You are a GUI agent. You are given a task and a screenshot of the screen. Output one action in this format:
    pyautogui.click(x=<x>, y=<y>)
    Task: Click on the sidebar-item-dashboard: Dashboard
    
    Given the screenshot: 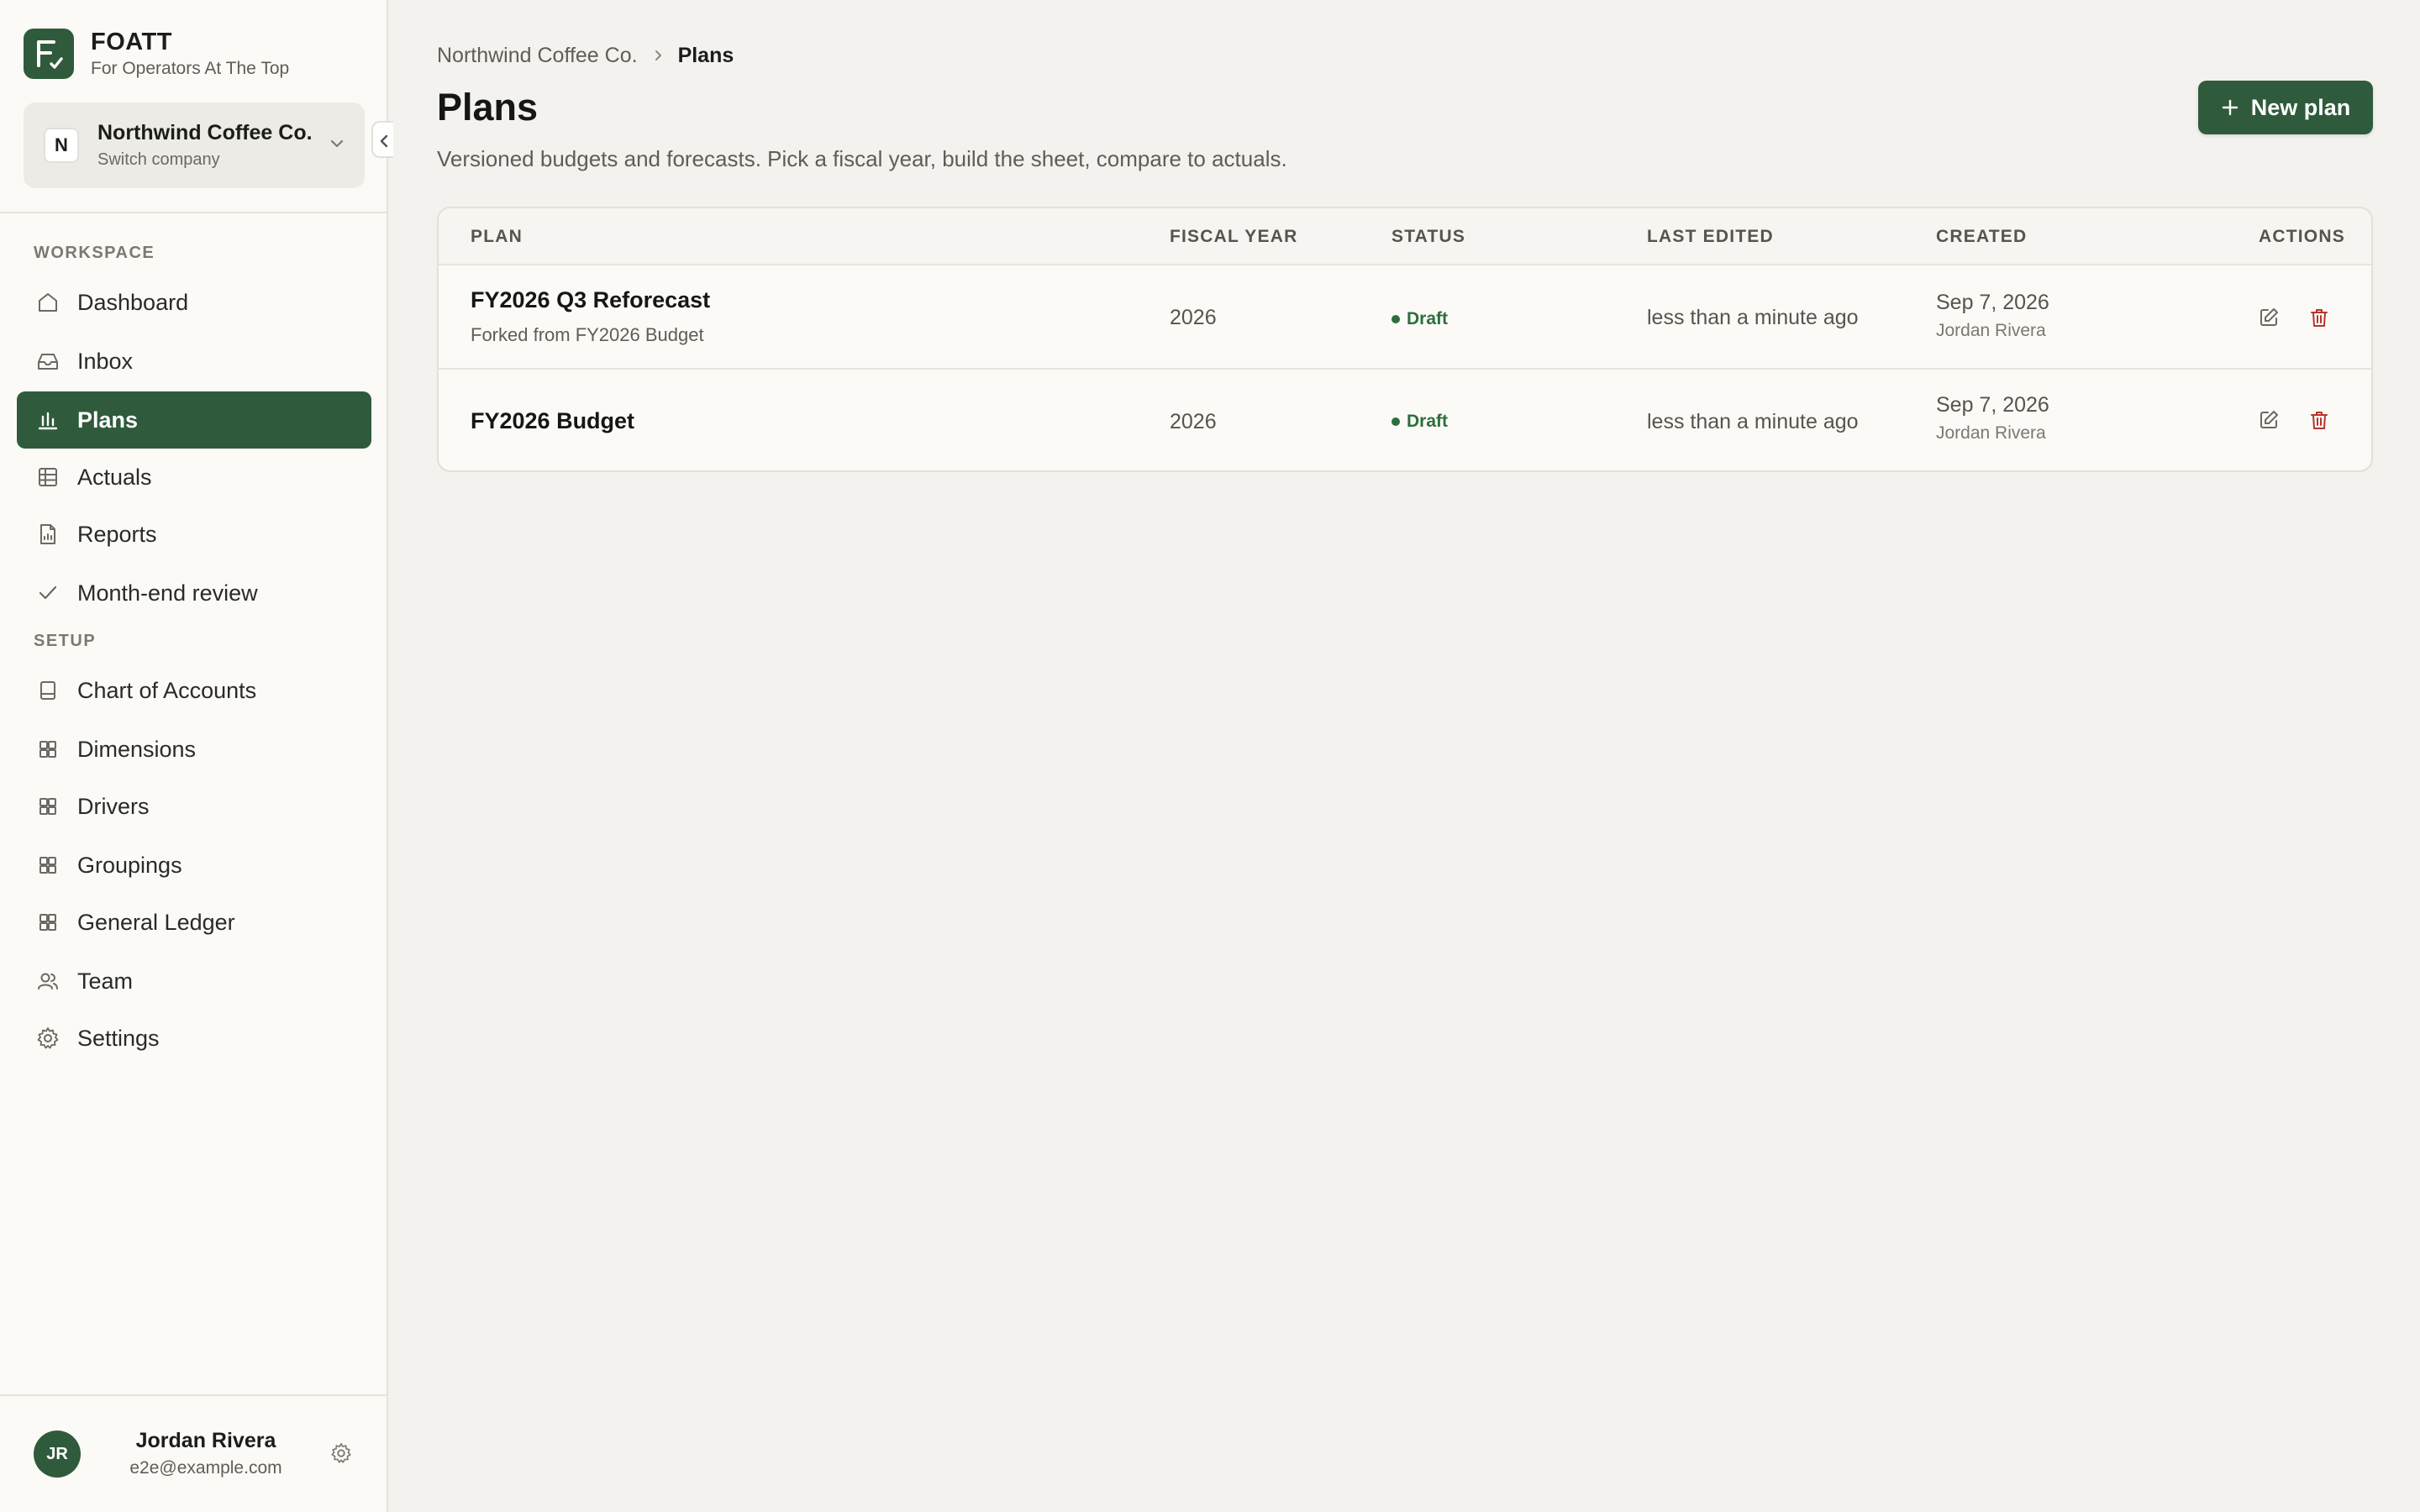 What is the action you would take?
    pyautogui.click(x=194, y=302)
    